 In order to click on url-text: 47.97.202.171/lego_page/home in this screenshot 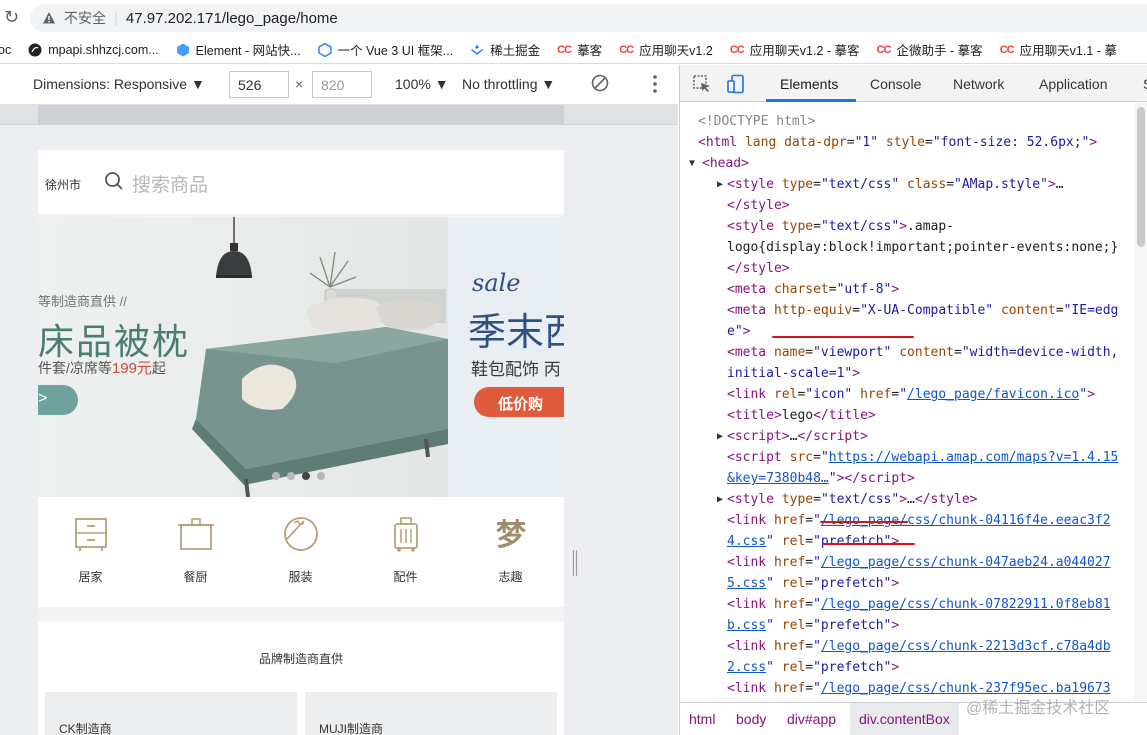, I will do `click(232, 18)`.